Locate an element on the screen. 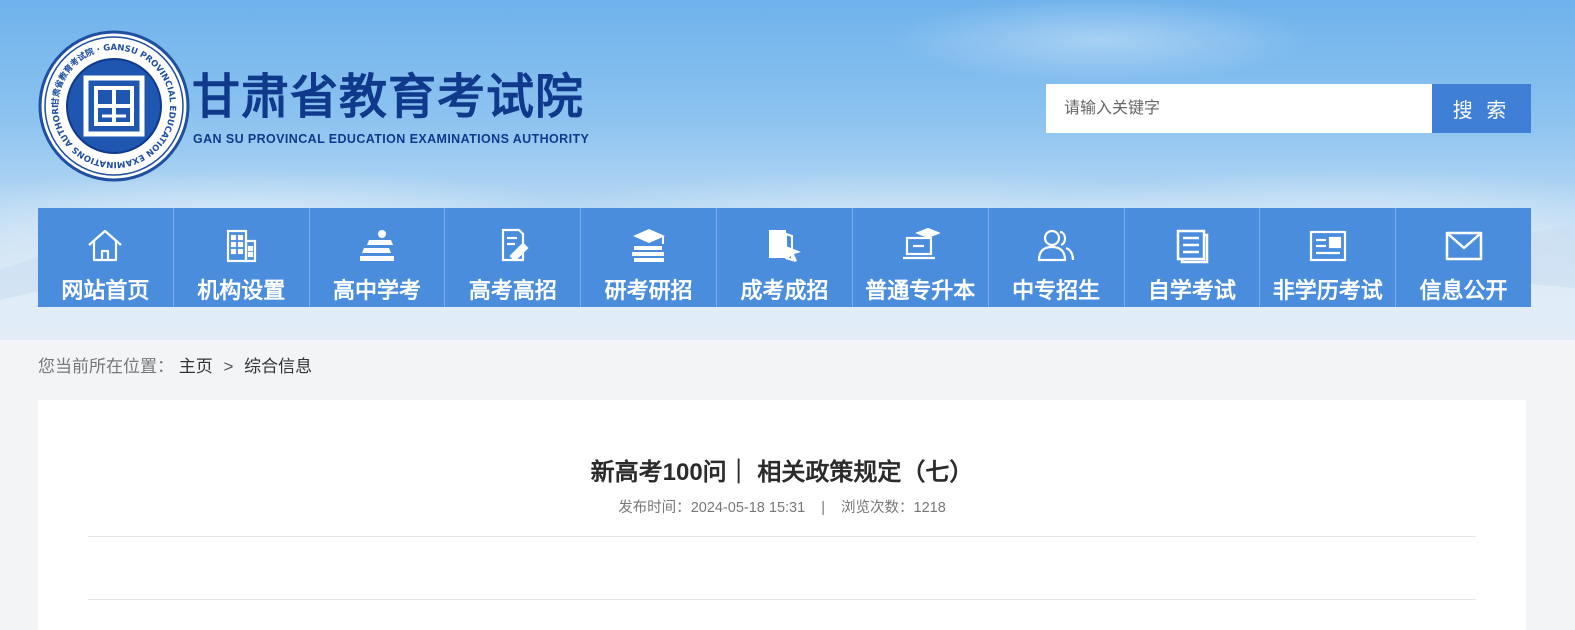 The width and height of the screenshot is (1575, 630). nav-item-upgrade-bachelor: 普通专升本 is located at coordinates (921, 257).